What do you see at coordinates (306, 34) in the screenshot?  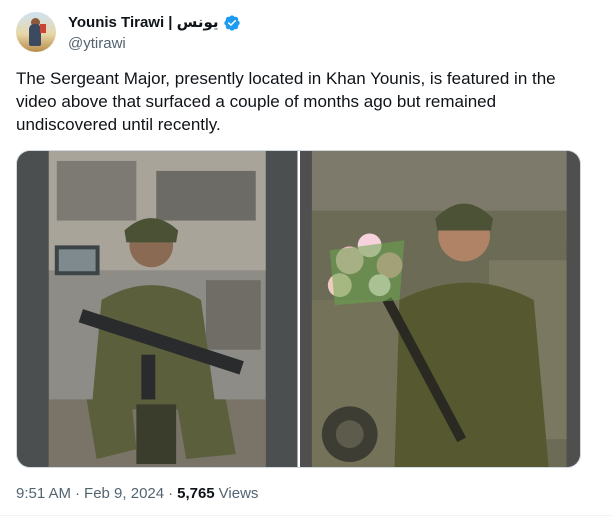 I see `tweet-header: Younis Tirawi | يونس @ytirawi` at bounding box center [306, 34].